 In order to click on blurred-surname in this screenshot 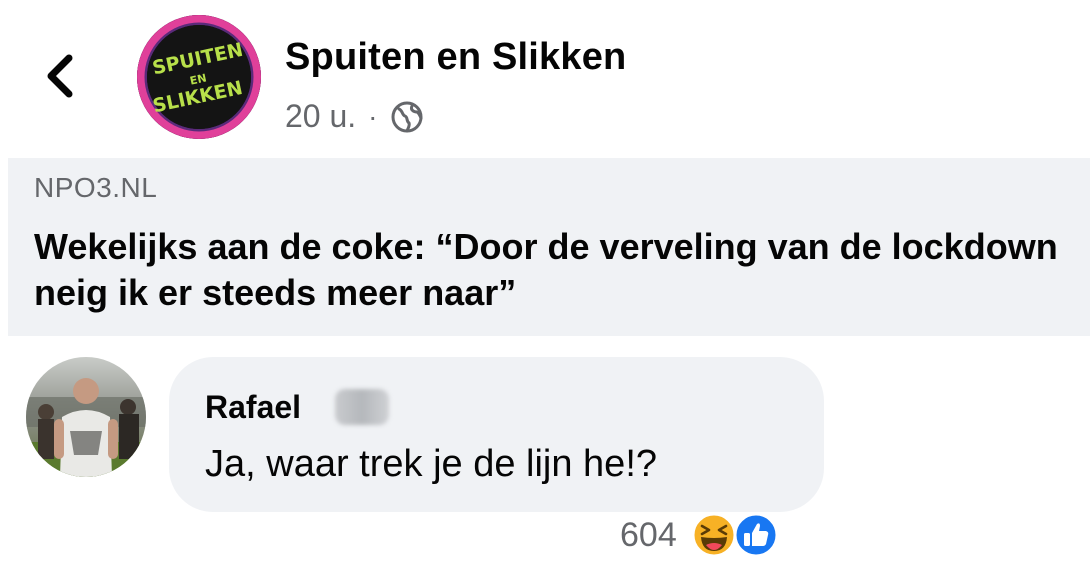, I will do `click(362, 407)`.